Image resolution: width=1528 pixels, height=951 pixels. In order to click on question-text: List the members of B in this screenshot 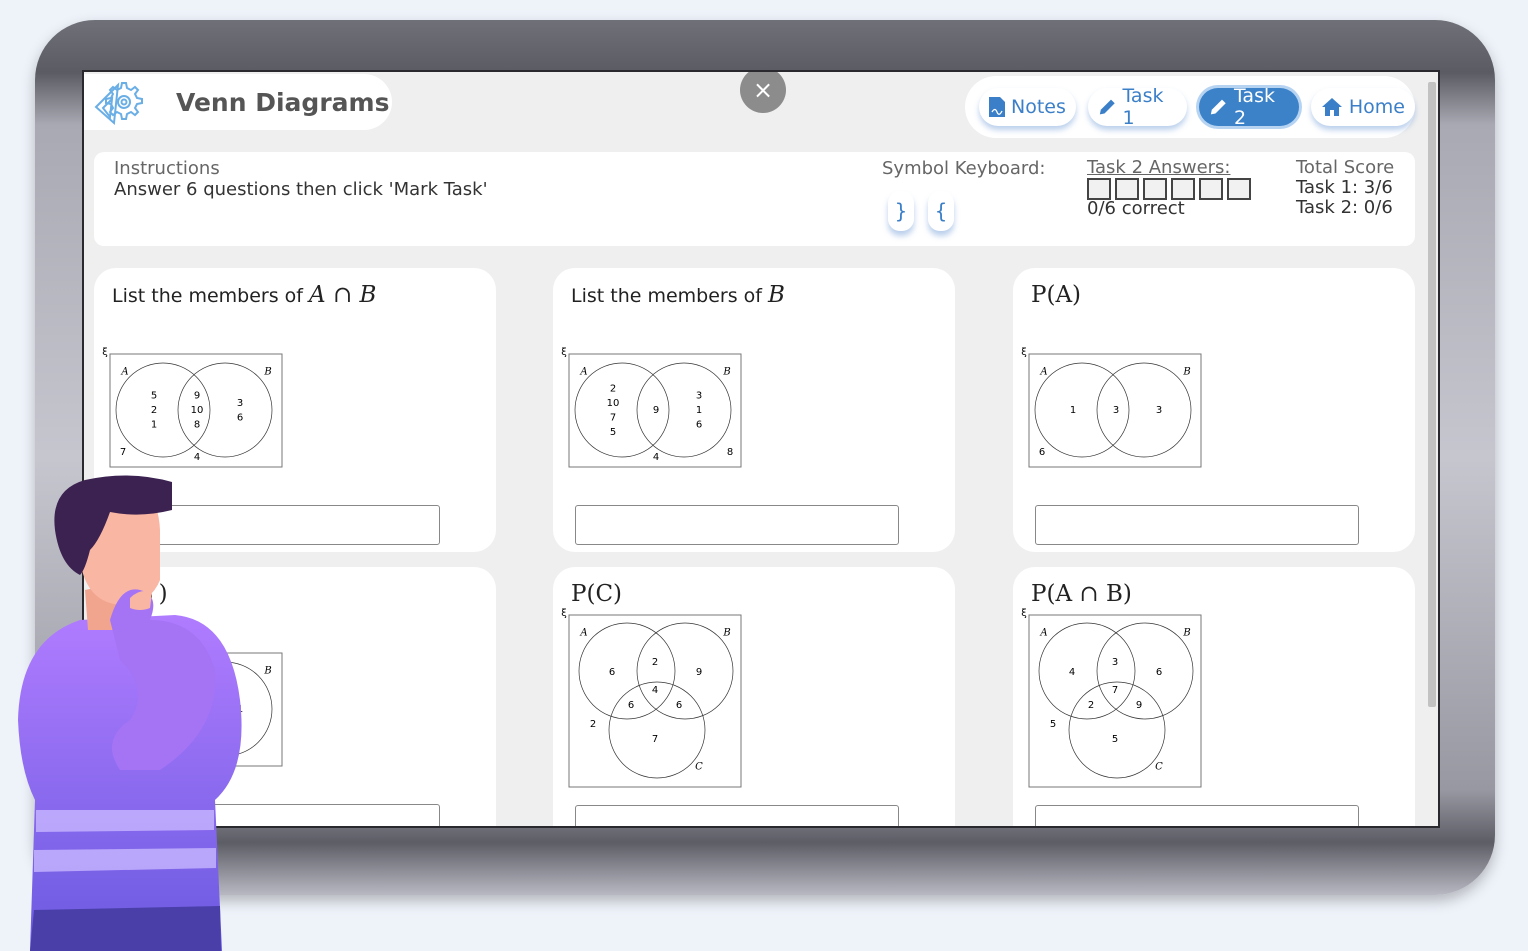, I will do `click(678, 295)`.